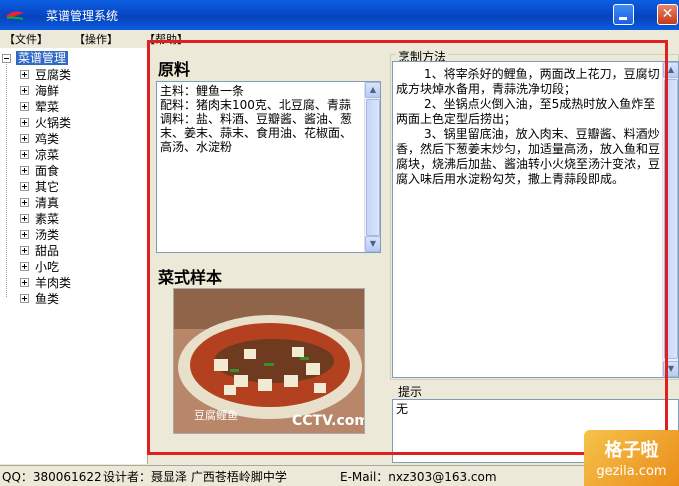 The width and height of the screenshot is (679, 486). I want to click on tree-item: 其它, so click(45, 186).